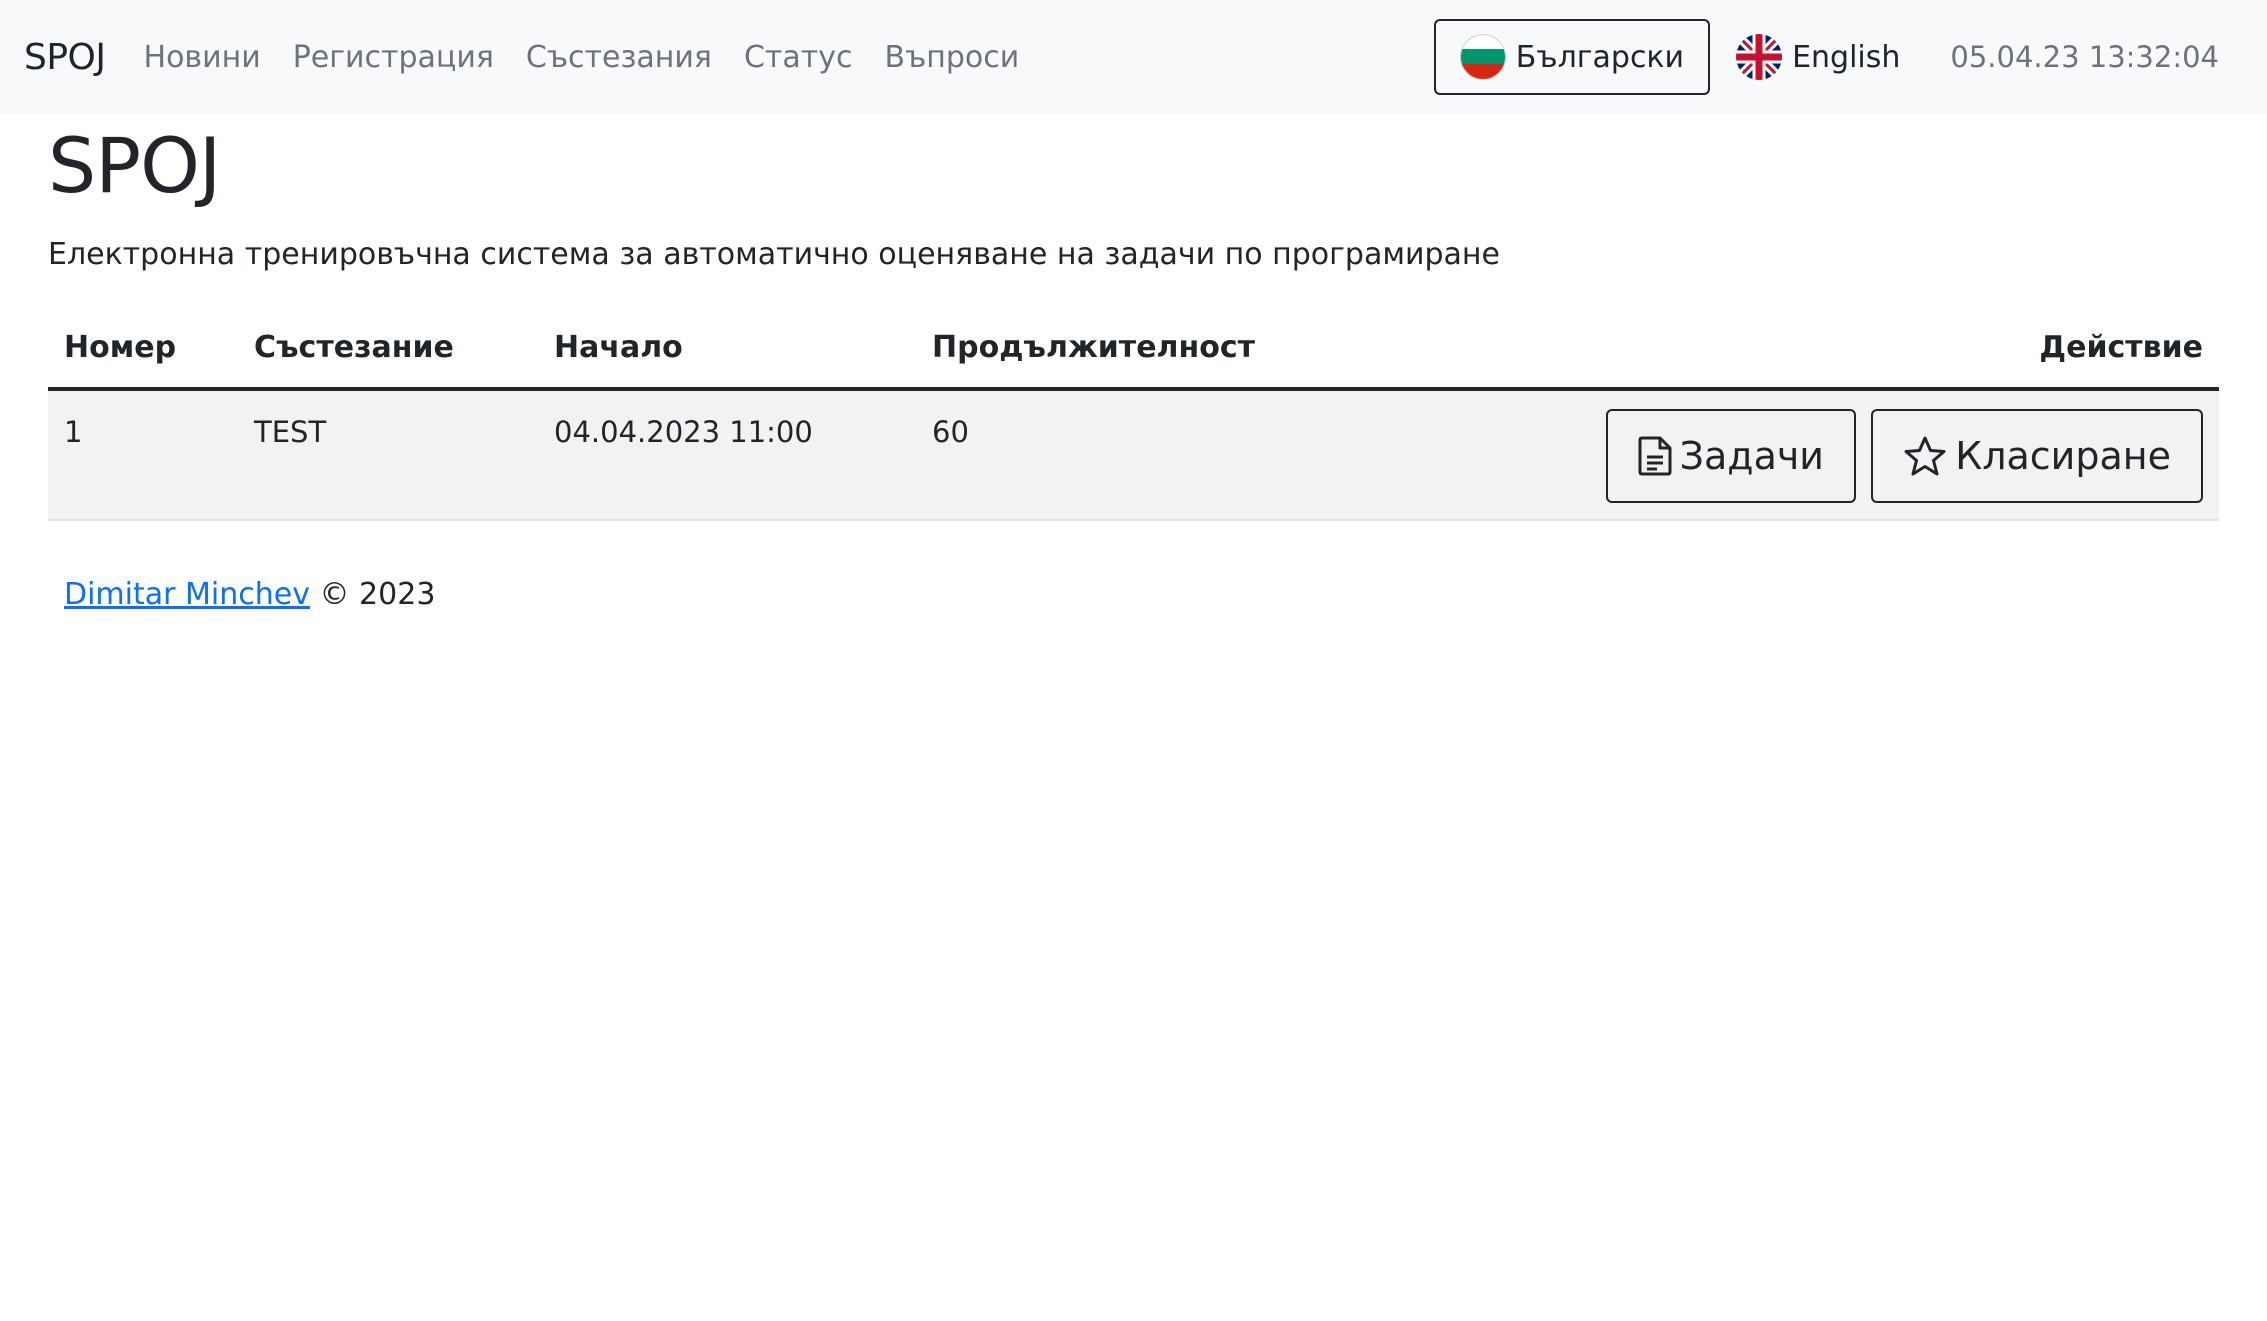 This screenshot has width=2267, height=1321. What do you see at coordinates (2063, 456) in the screenshot?
I see `ranking-button-label: Класиране` at bounding box center [2063, 456].